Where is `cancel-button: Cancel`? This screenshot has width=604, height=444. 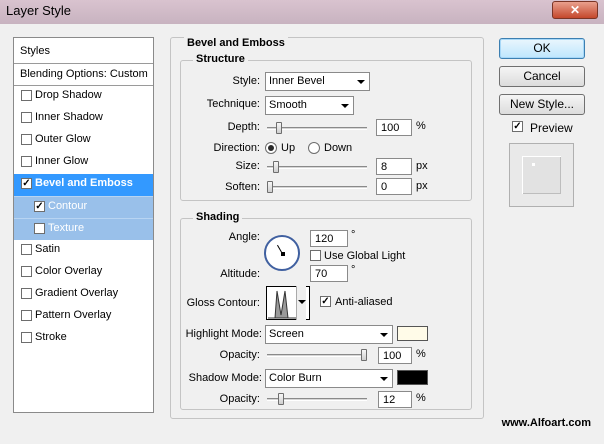
cancel-button: Cancel is located at coordinates (542, 76).